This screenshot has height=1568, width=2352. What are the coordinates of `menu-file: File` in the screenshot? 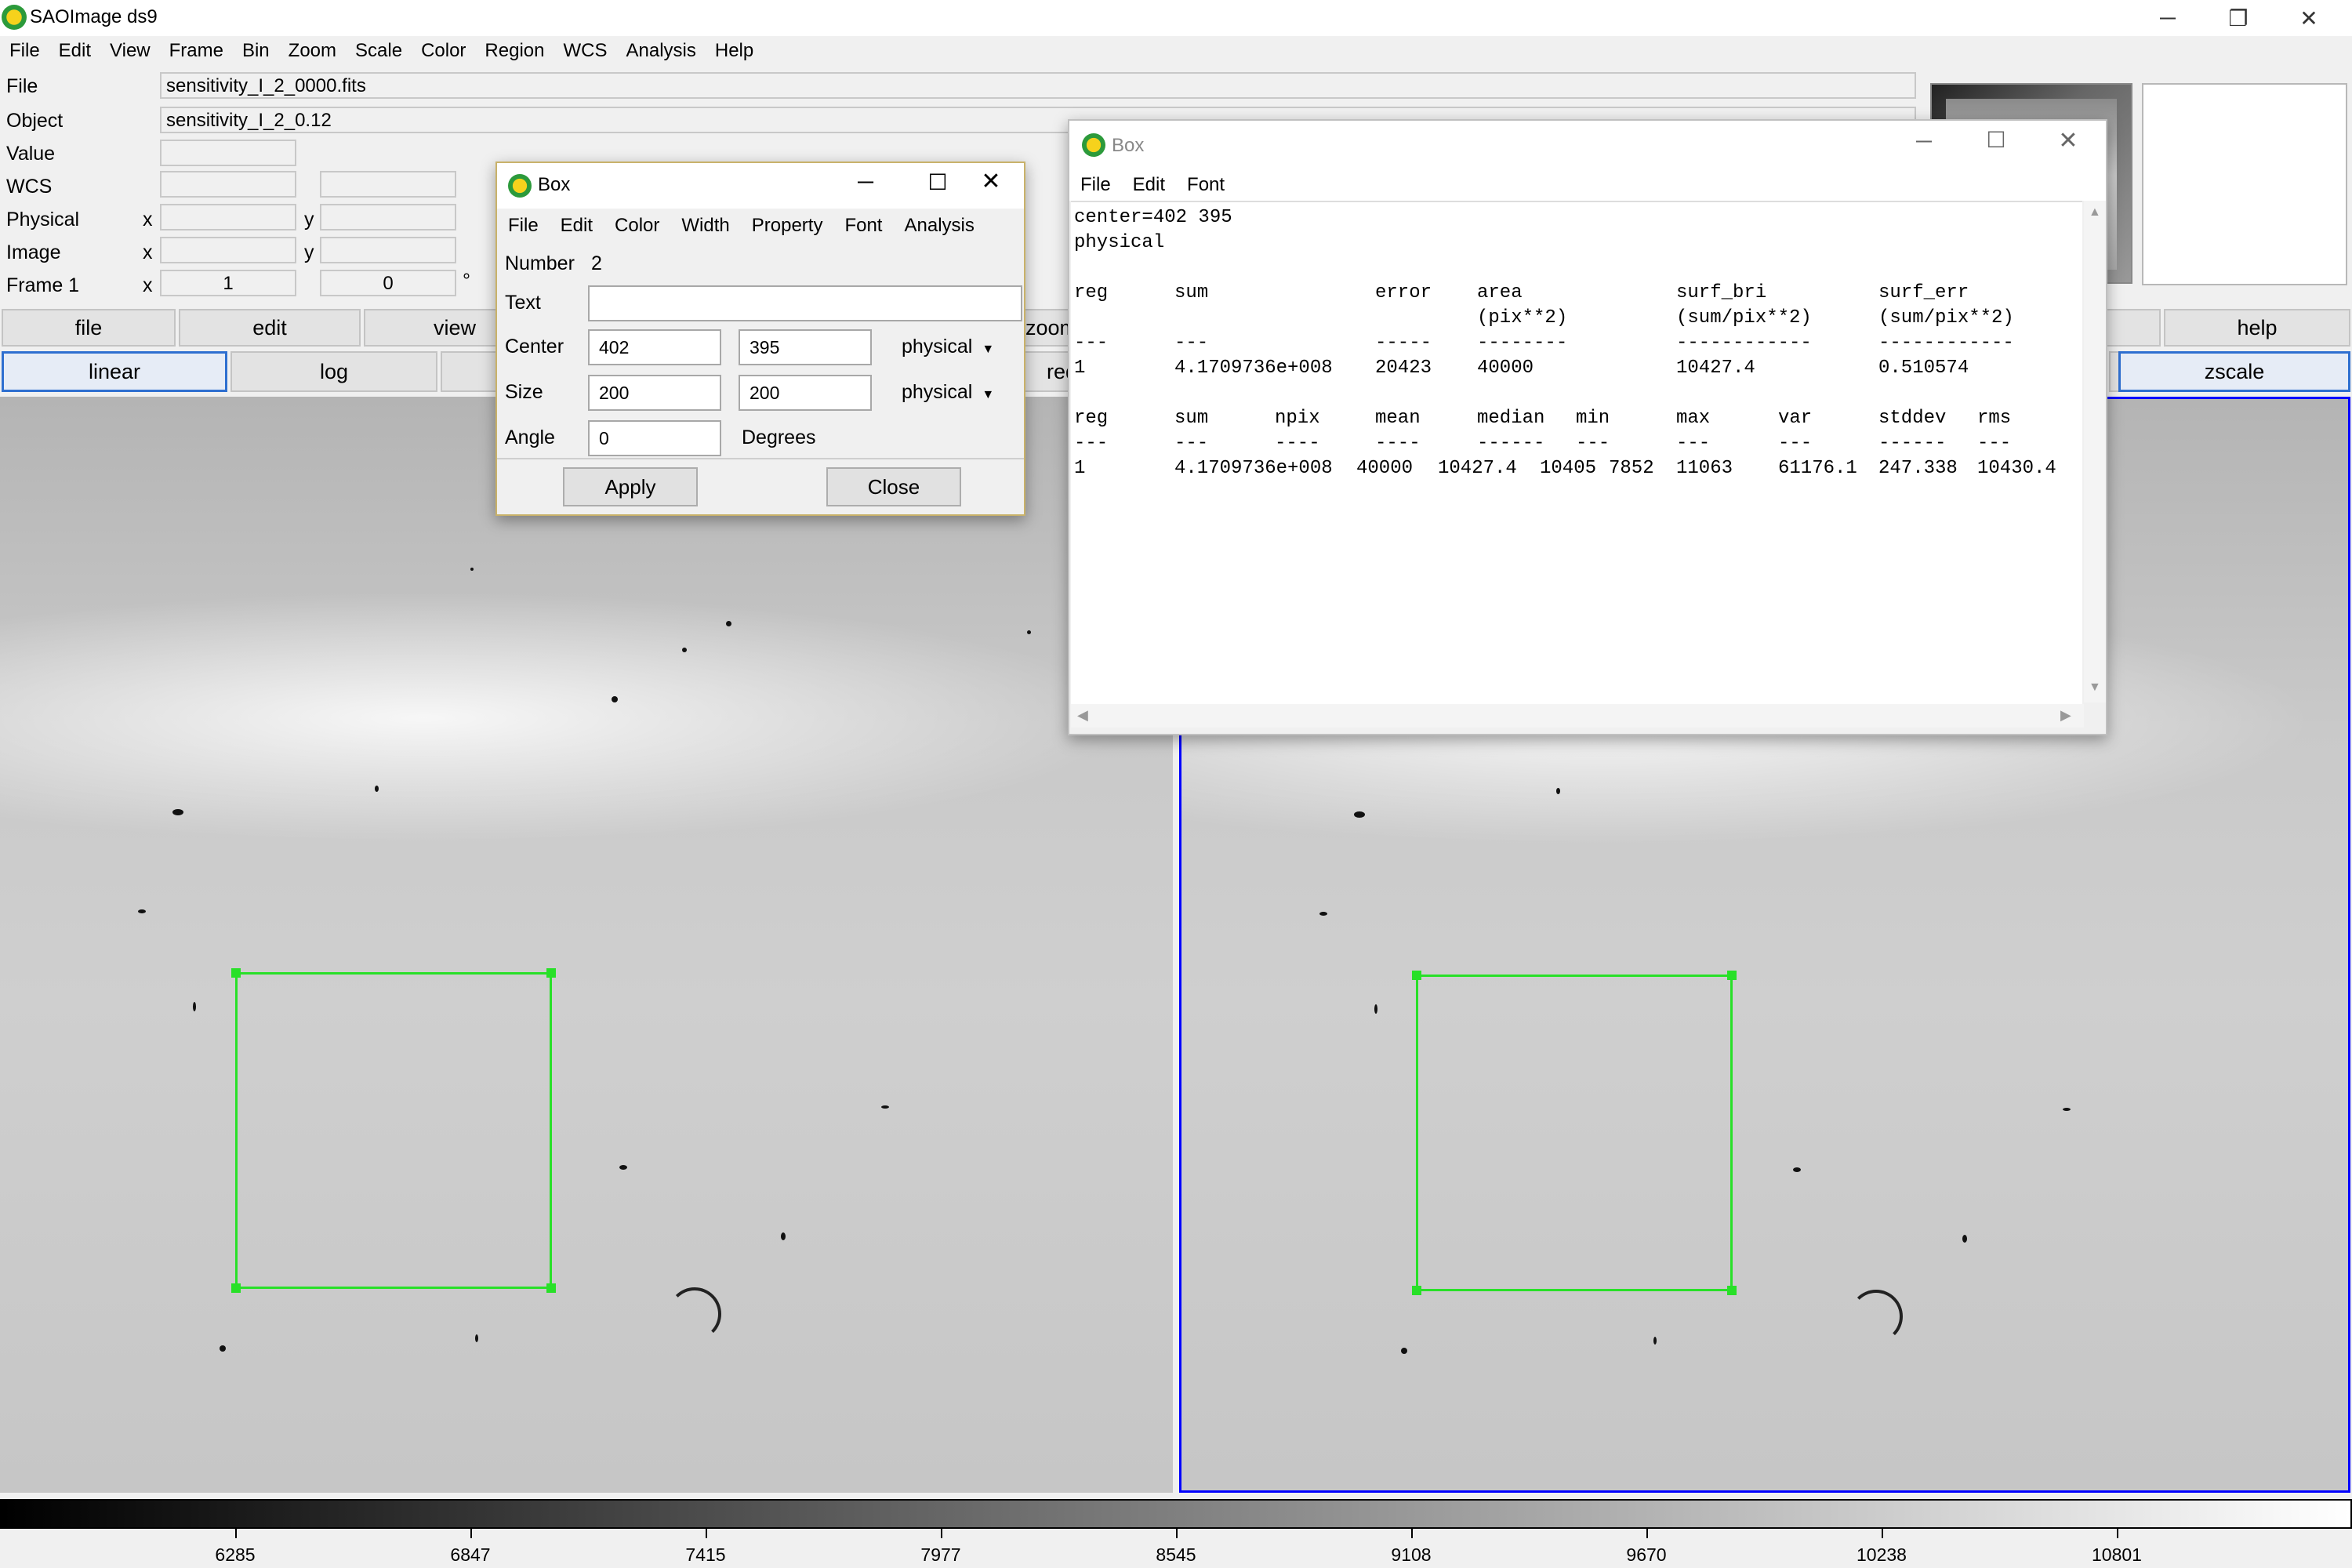 It's located at (24, 51).